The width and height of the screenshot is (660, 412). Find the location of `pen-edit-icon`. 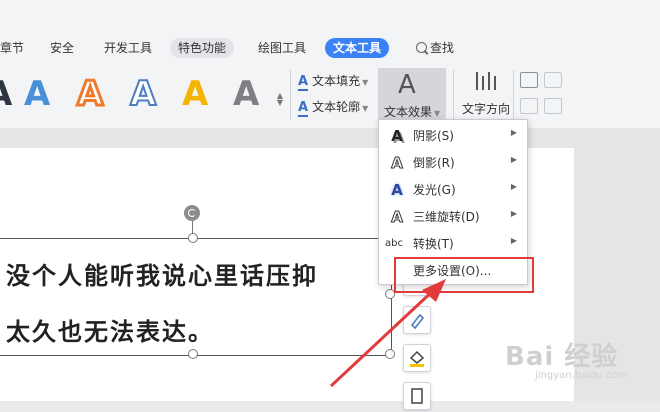

pen-edit-icon is located at coordinates (417, 320).